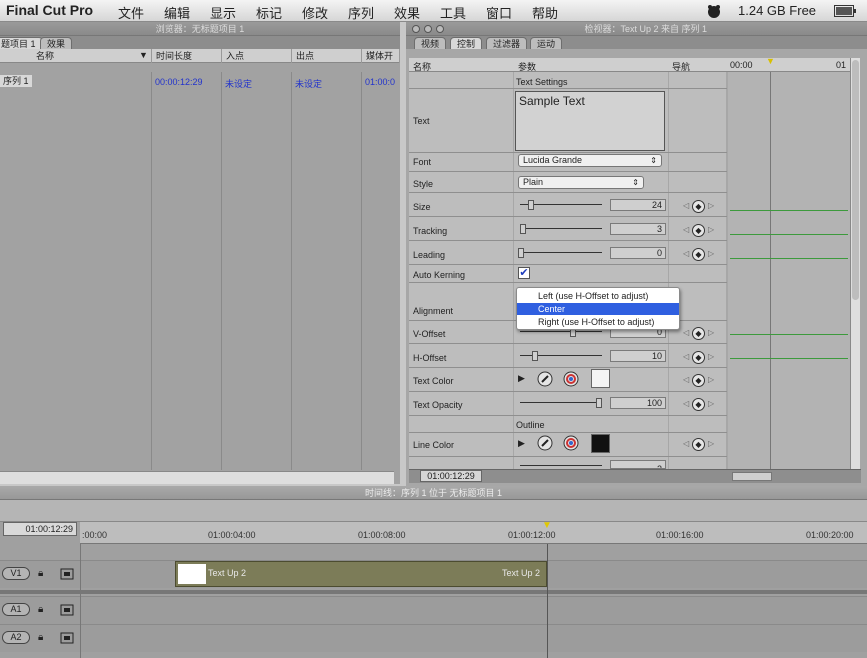 The height and width of the screenshot is (658, 867). I want to click on menu-help: 帮助, so click(545, 12).